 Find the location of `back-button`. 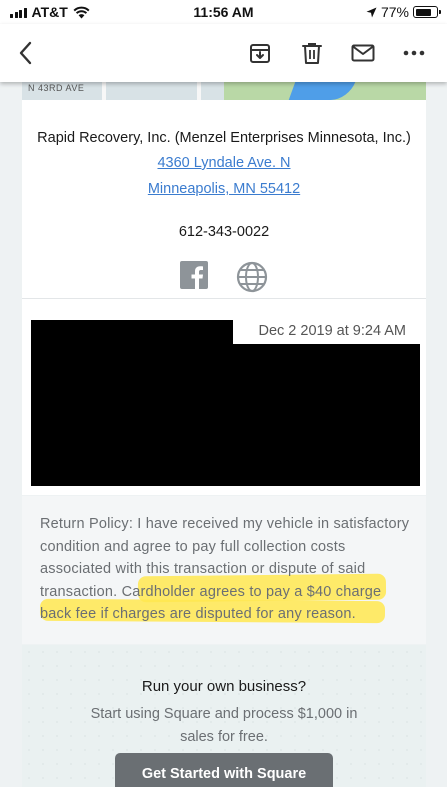

back-button is located at coordinates (26, 53).